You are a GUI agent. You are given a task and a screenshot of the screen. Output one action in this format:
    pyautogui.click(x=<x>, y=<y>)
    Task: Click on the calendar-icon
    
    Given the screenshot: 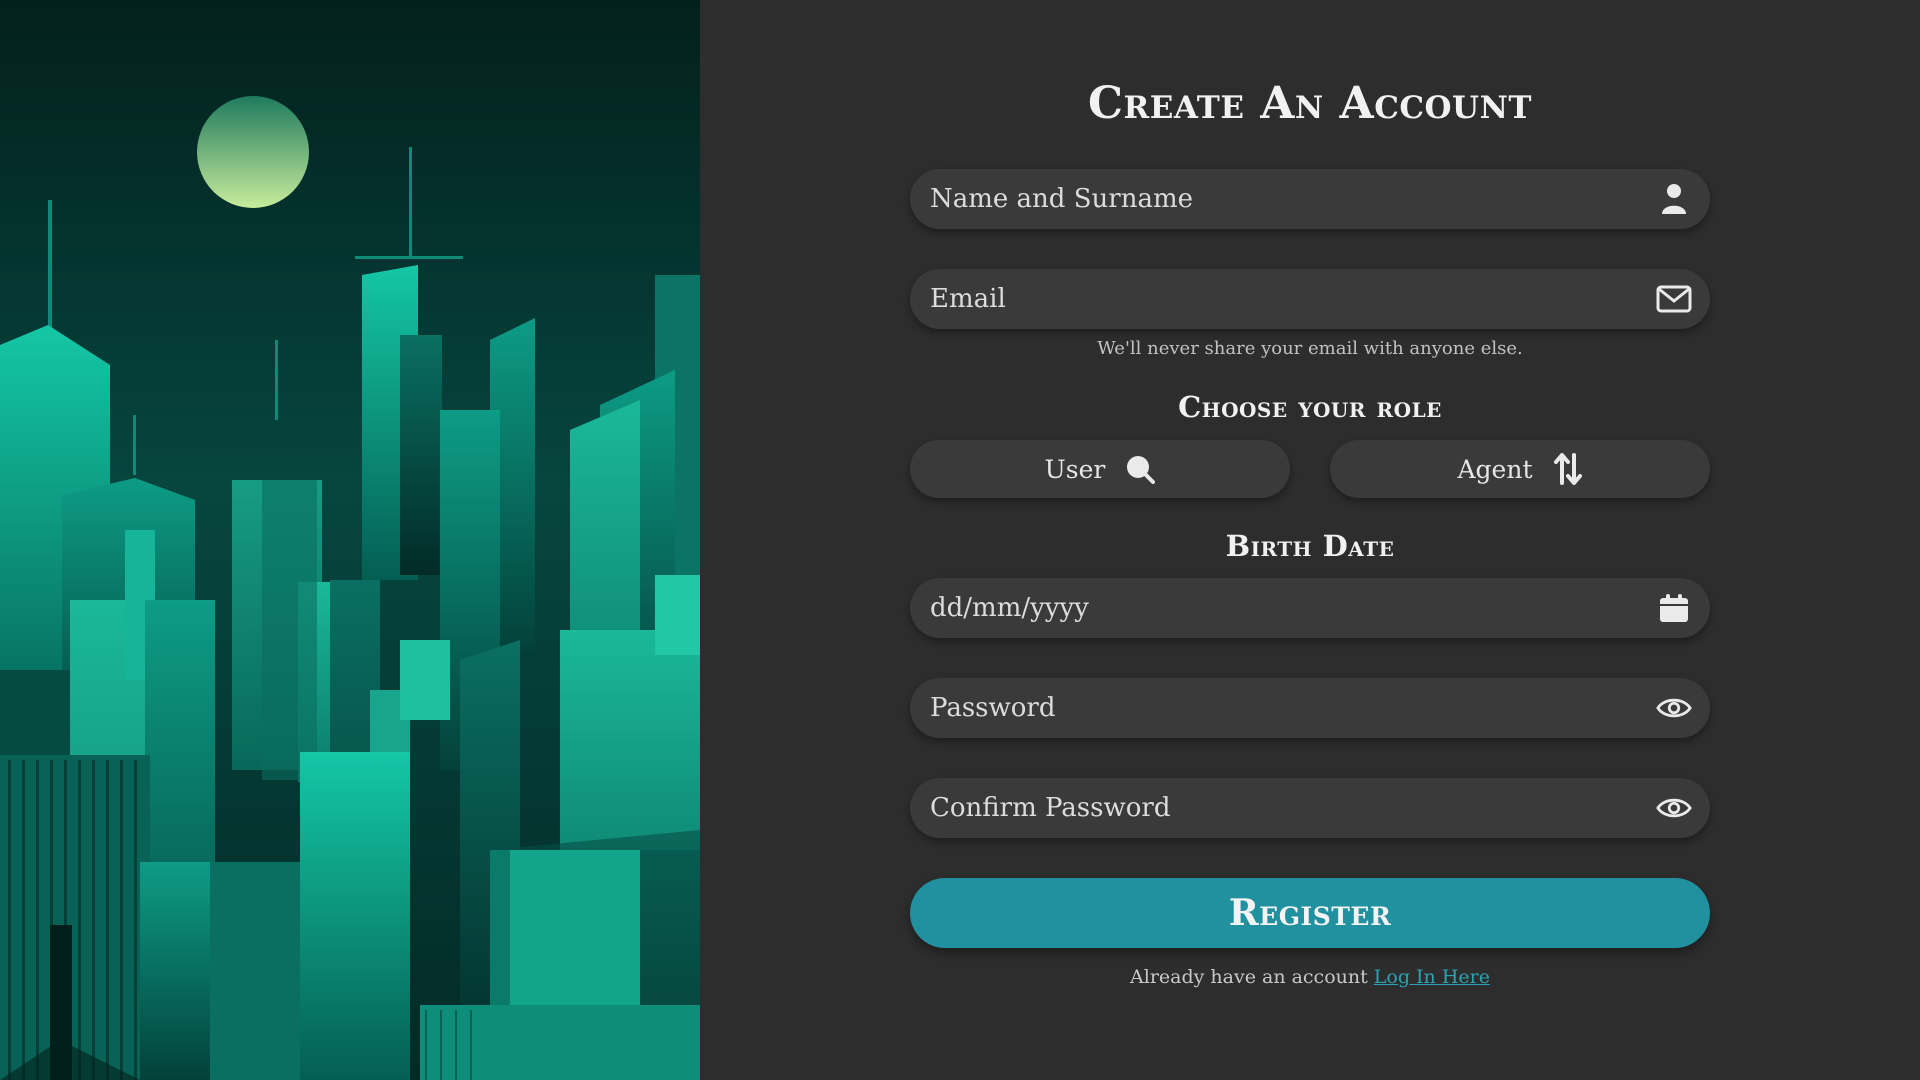 What is the action you would take?
    pyautogui.click(x=1674, y=608)
    